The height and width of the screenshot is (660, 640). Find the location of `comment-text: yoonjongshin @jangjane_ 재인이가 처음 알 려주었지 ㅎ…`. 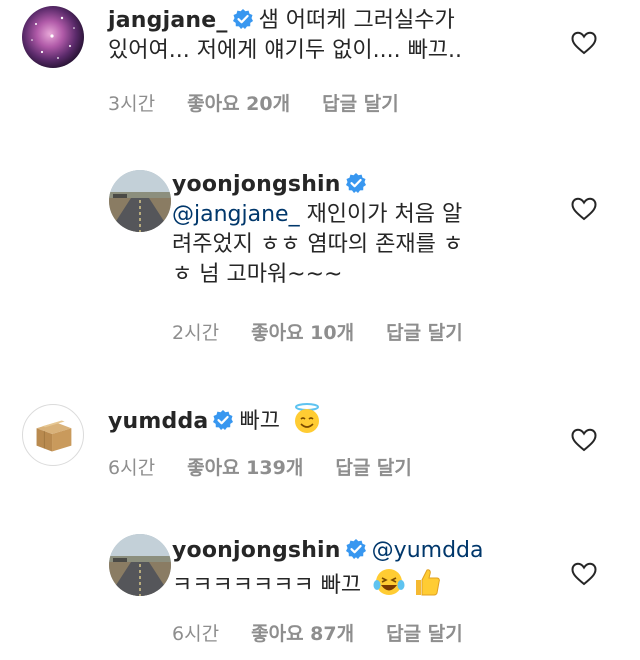

comment-text: yoonjongshin @jangjane_ 재인이가 처음 알 려주었지 ㅎ… is located at coordinates (362, 230).